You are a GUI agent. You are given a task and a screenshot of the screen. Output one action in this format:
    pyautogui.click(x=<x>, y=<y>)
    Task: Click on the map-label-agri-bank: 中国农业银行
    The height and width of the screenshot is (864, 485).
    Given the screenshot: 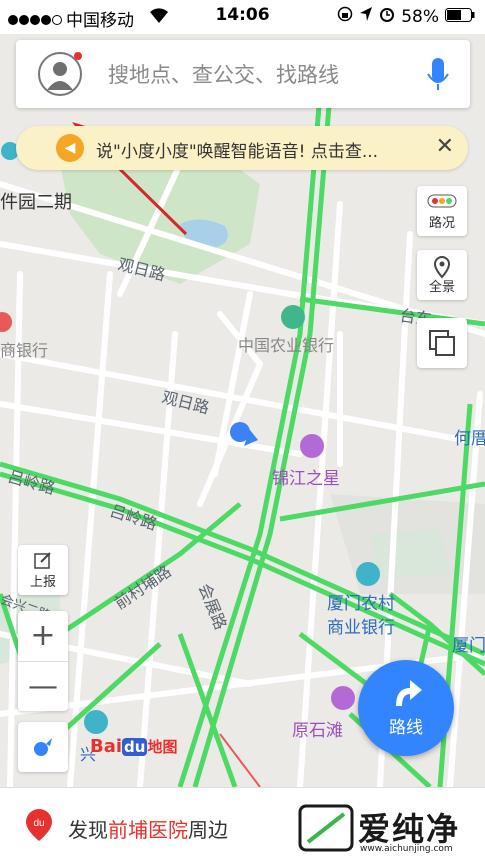 What is the action you would take?
    pyautogui.click(x=286, y=345)
    